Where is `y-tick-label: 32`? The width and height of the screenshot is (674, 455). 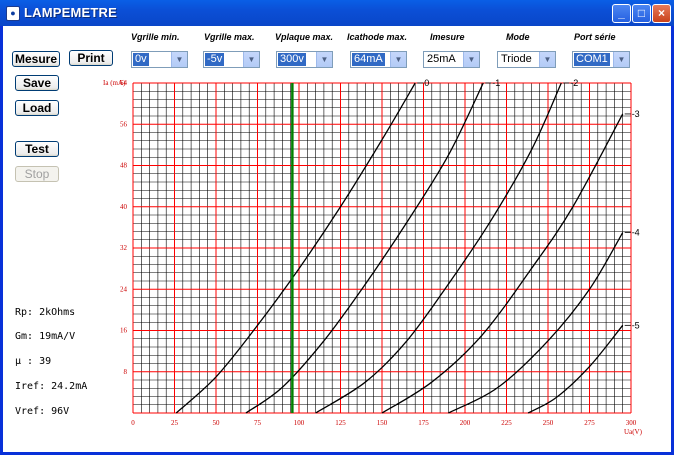
y-tick-label: 32 is located at coordinates (124, 248).